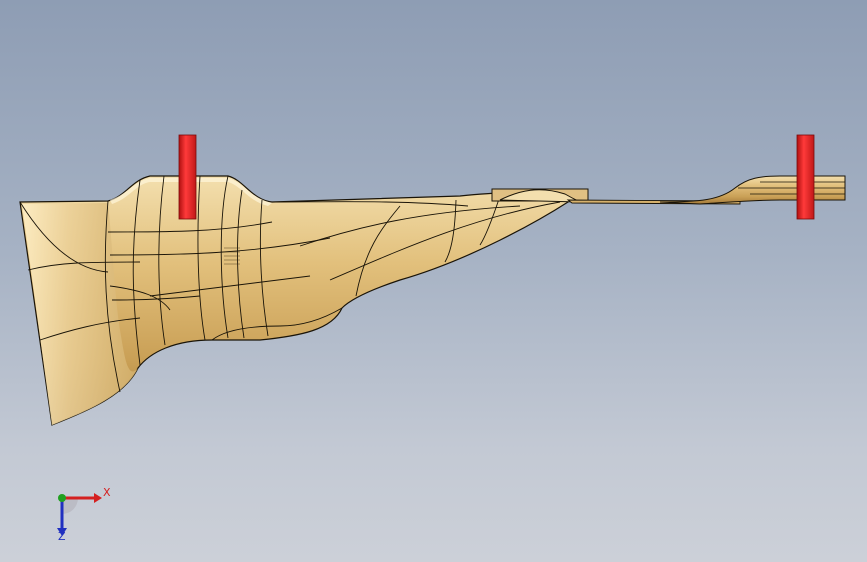  I want to click on part-end-tube, so click(752, 190).